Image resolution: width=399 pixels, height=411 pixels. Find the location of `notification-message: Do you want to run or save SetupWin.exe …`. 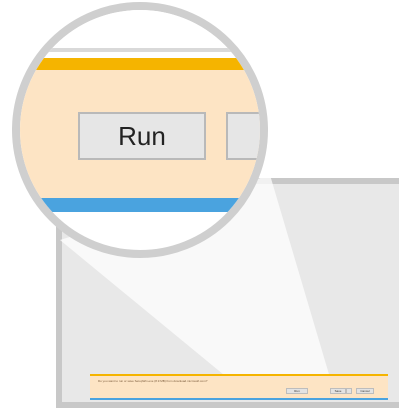

notification-message: Do you want to run or save SetupWin.exe … is located at coordinates (153, 381).